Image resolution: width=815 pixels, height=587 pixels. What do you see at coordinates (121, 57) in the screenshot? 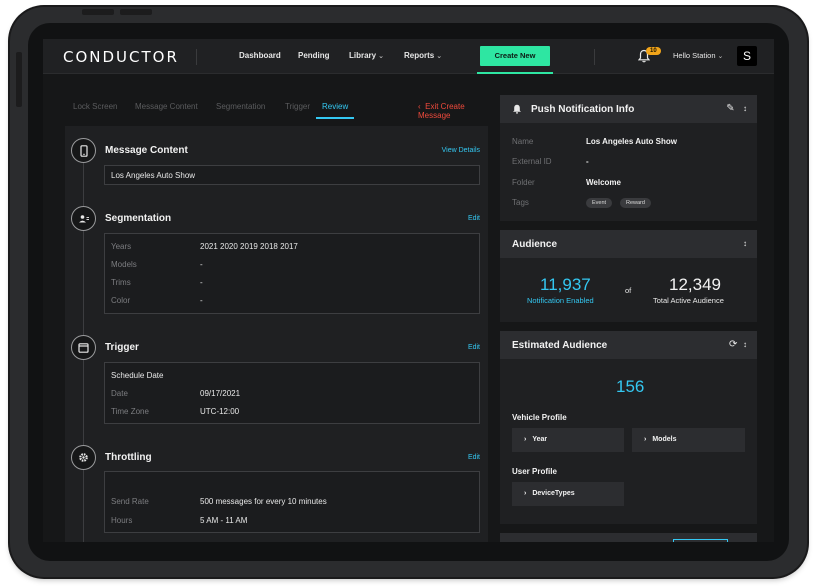
I see `logo: CONDUCTOR` at bounding box center [121, 57].